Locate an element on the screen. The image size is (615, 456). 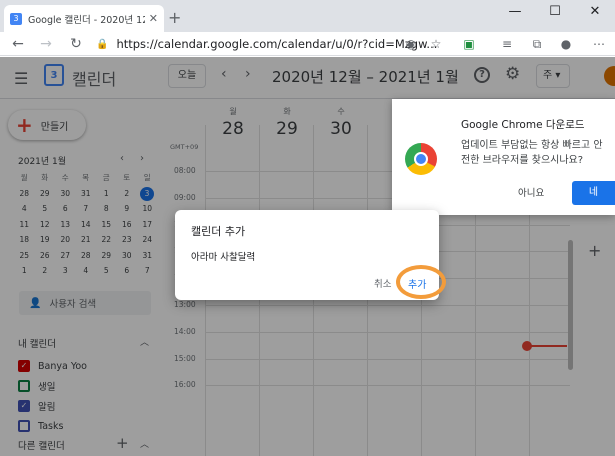
tab-close-icon: ✕ is located at coordinates (153, 18).